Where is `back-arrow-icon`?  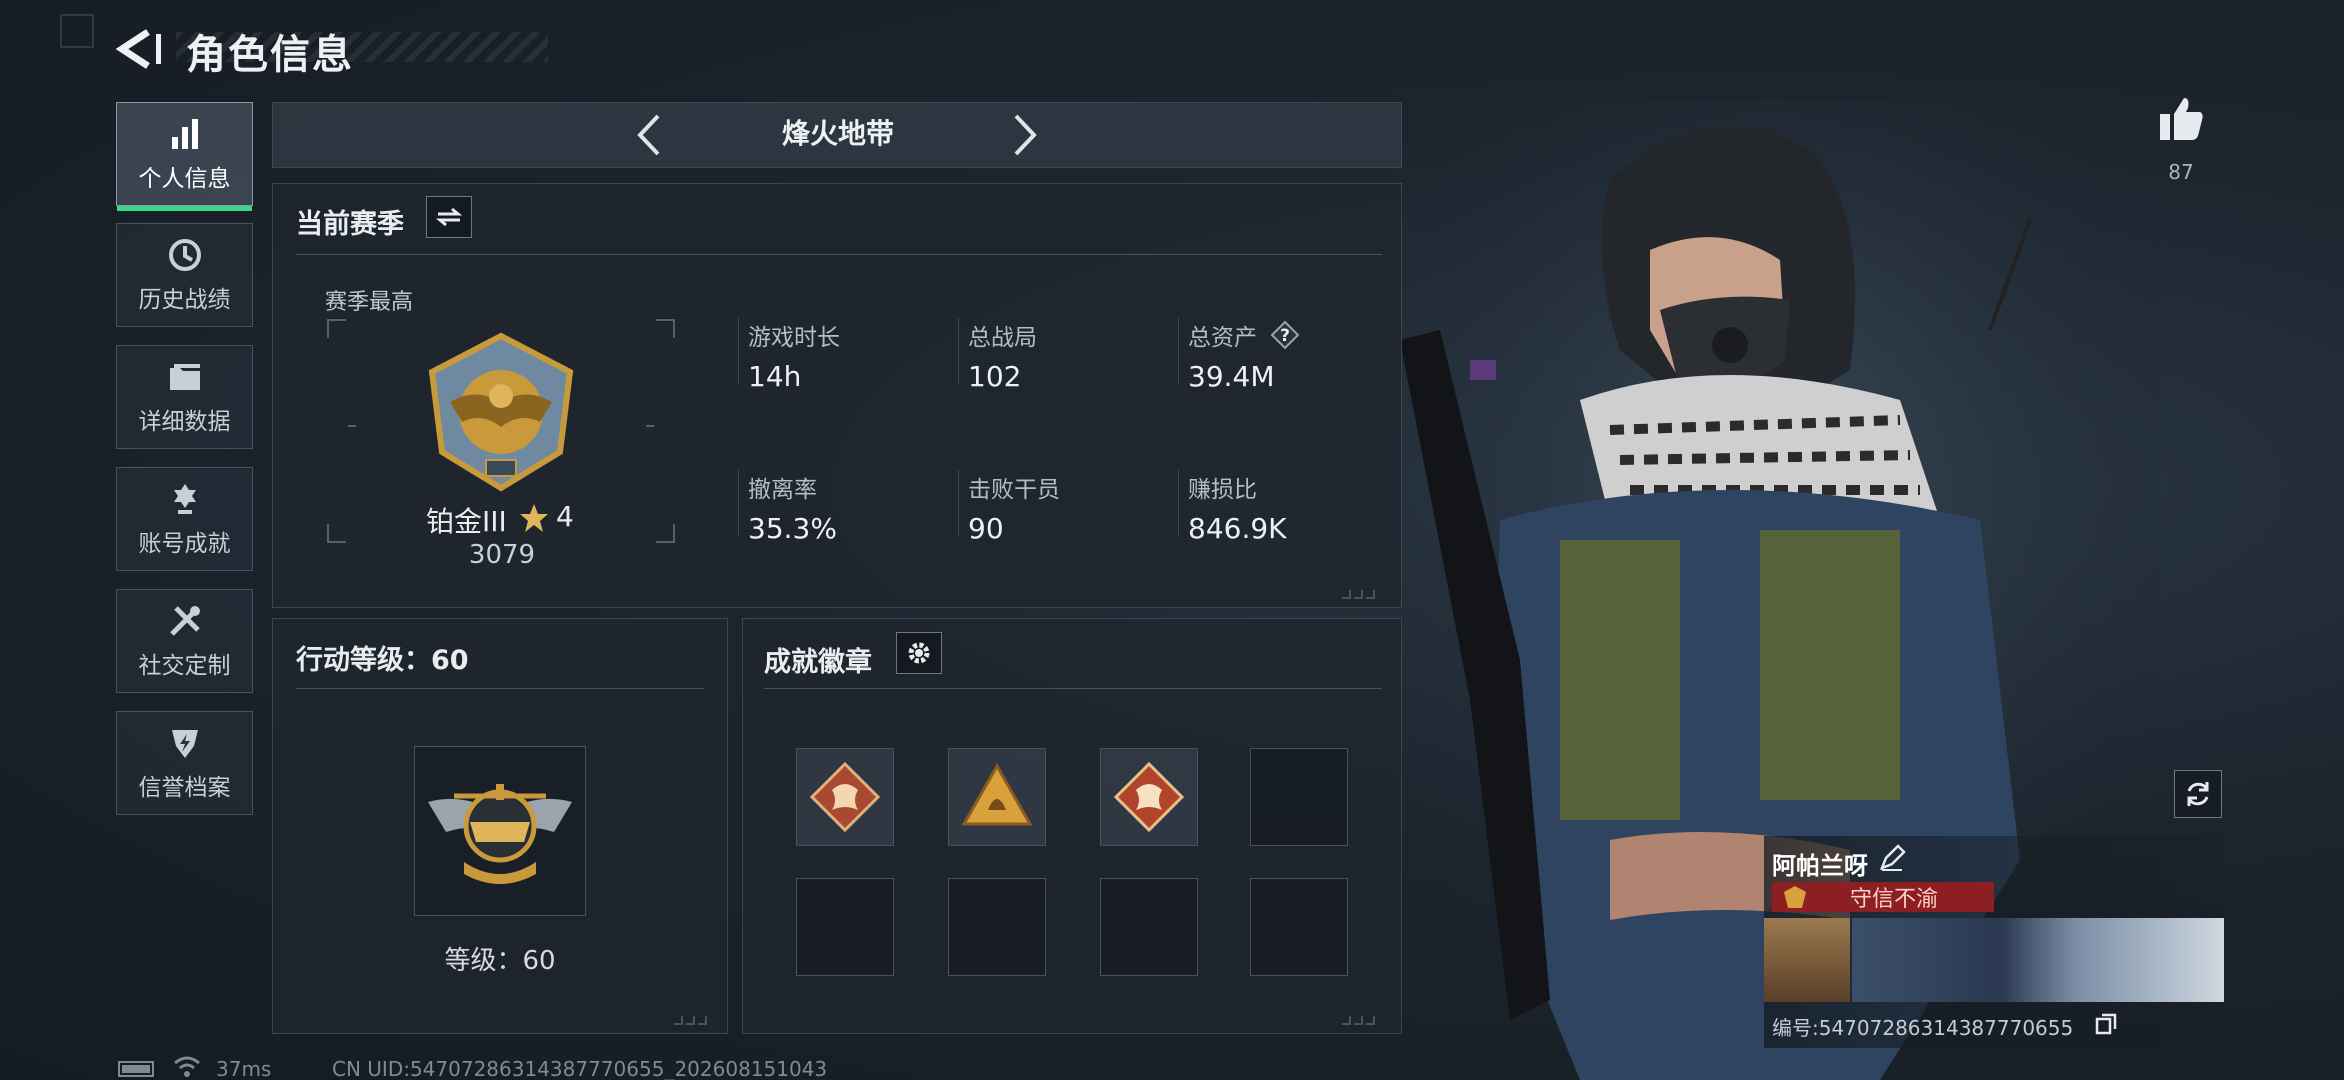 back-arrow-icon is located at coordinates (137, 49).